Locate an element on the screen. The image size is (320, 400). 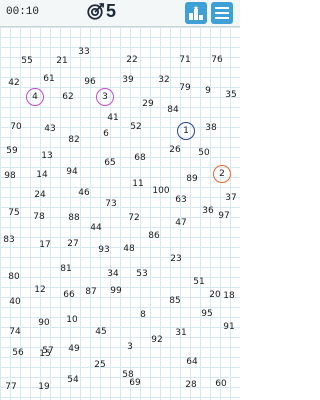
board-number: 21 is located at coordinates (62, 61).